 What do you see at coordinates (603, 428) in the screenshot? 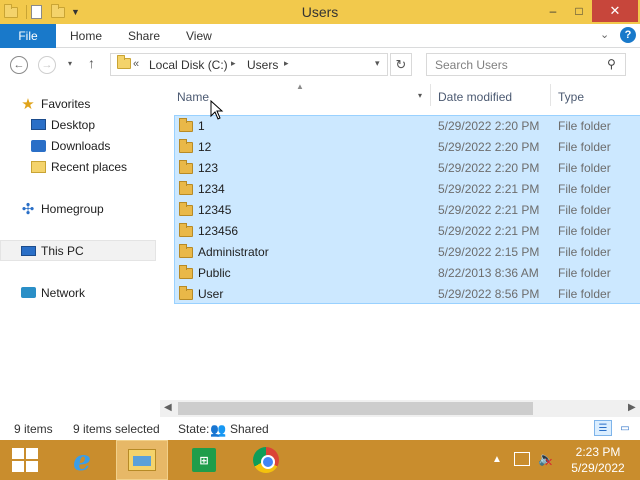
I see `details-view-icon: ☰` at bounding box center [603, 428].